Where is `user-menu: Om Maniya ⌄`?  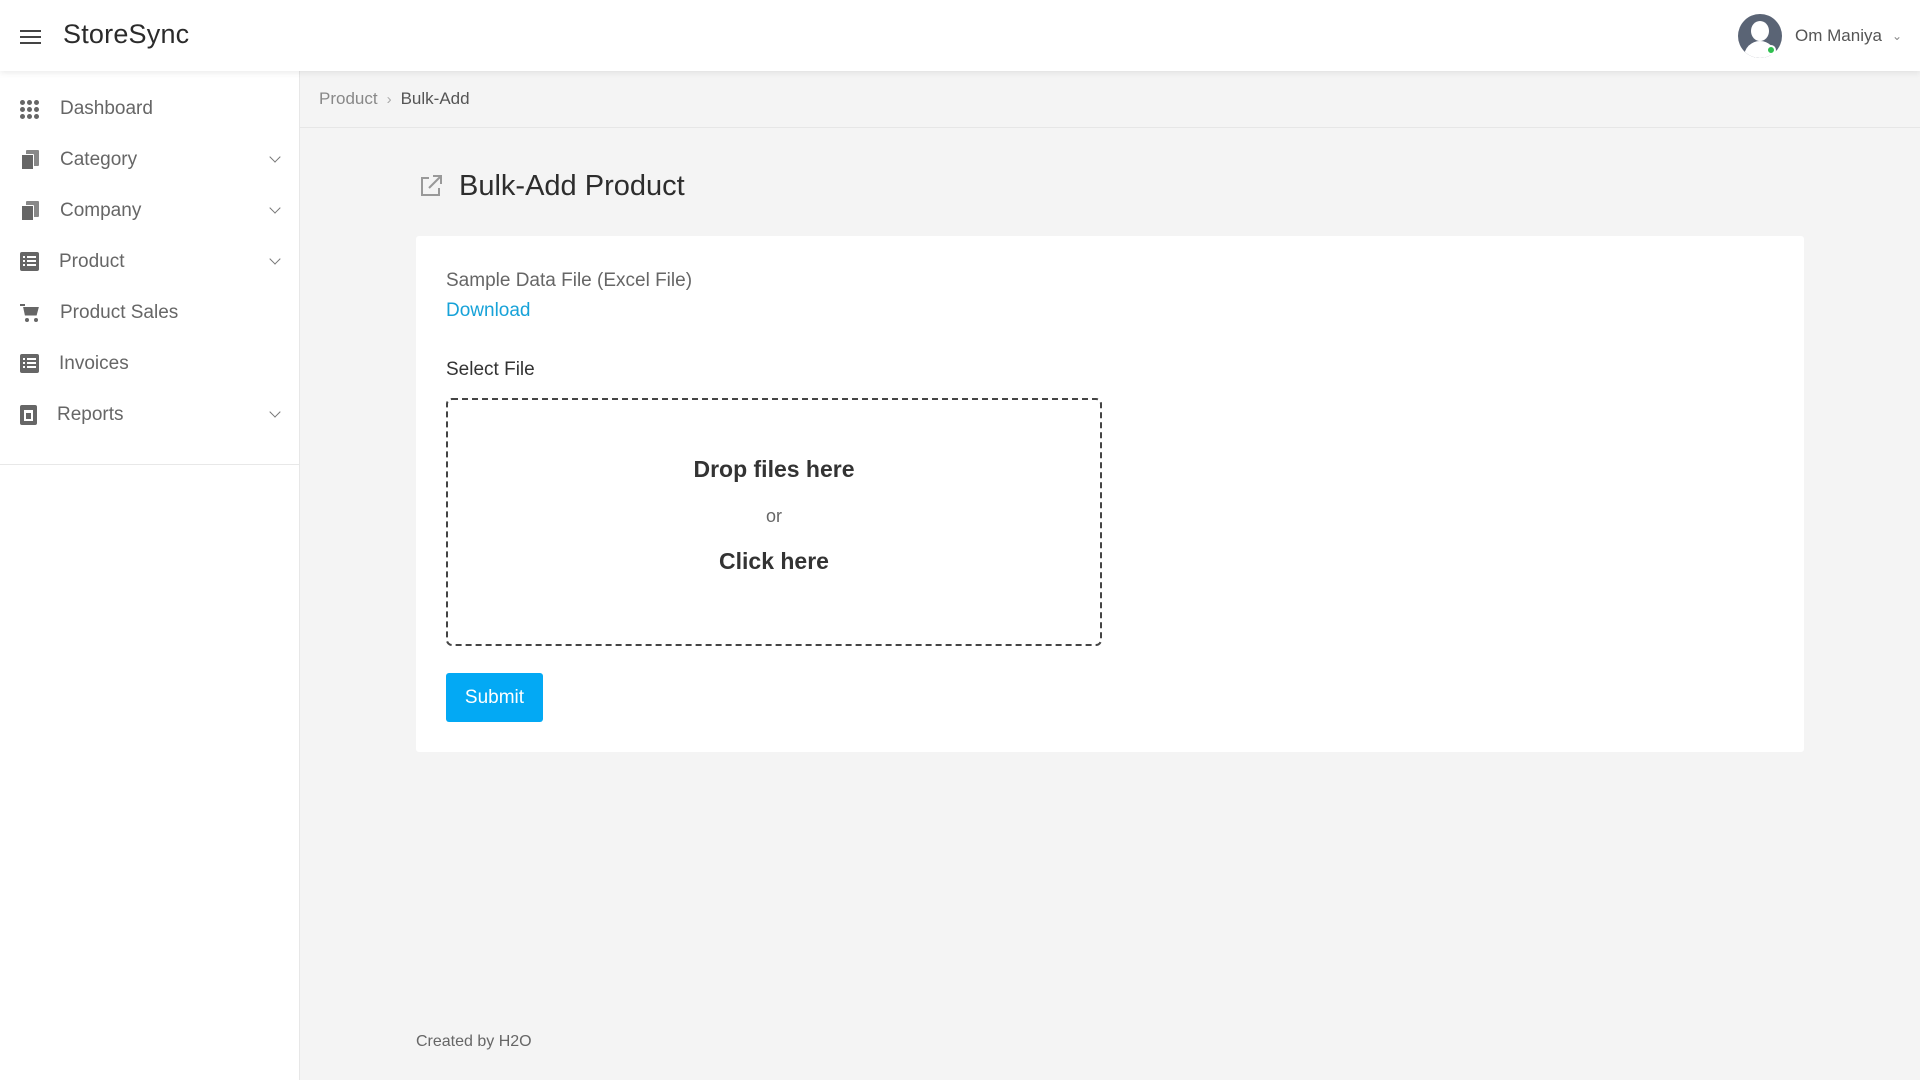
user-menu: Om Maniya ⌄ is located at coordinates (1820, 36).